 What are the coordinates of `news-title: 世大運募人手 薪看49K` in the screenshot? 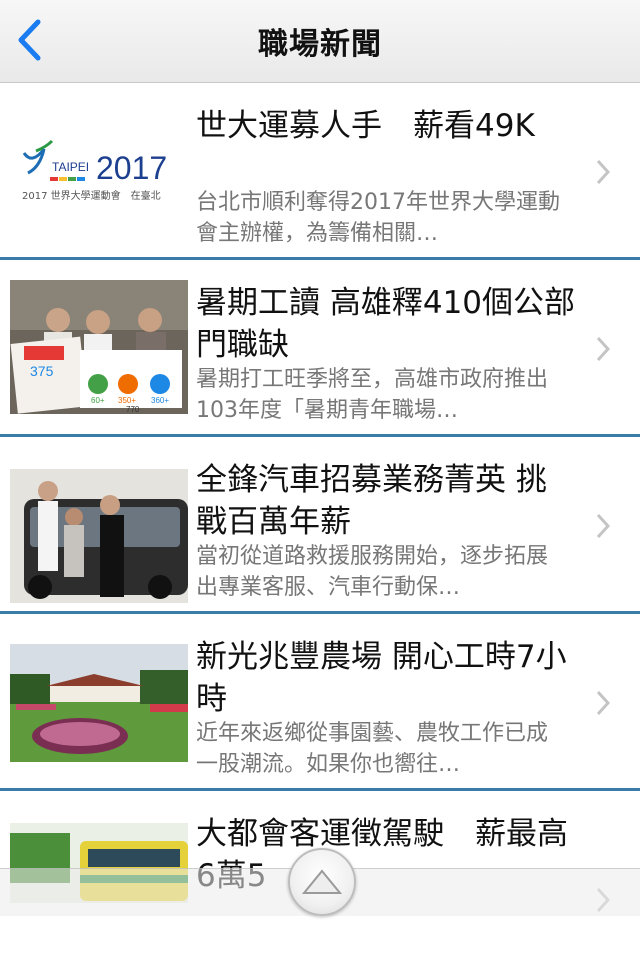 It's located at (365, 126).